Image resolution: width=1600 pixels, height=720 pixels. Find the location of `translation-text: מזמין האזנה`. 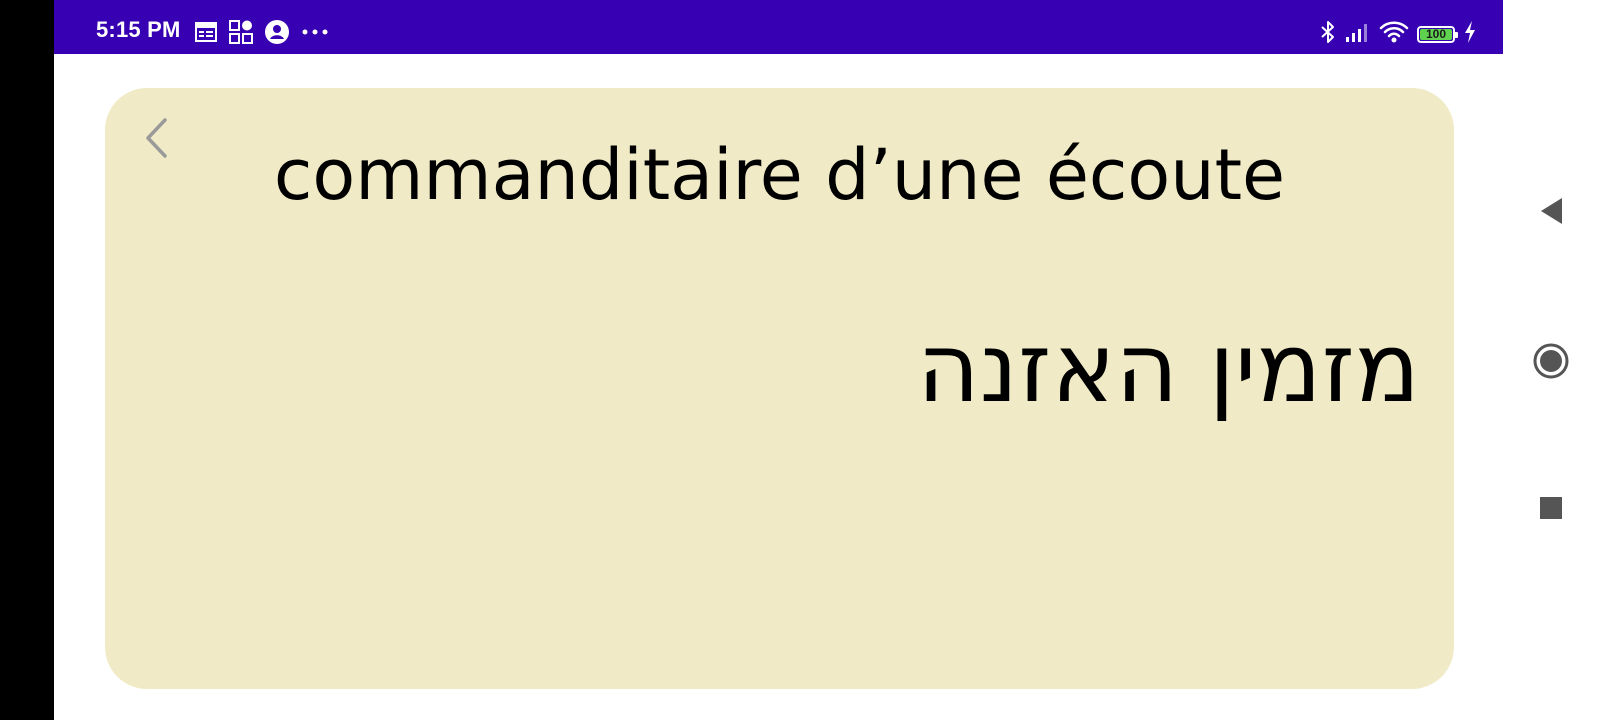

translation-text: מזמין האזנה is located at coordinates (1168, 368).